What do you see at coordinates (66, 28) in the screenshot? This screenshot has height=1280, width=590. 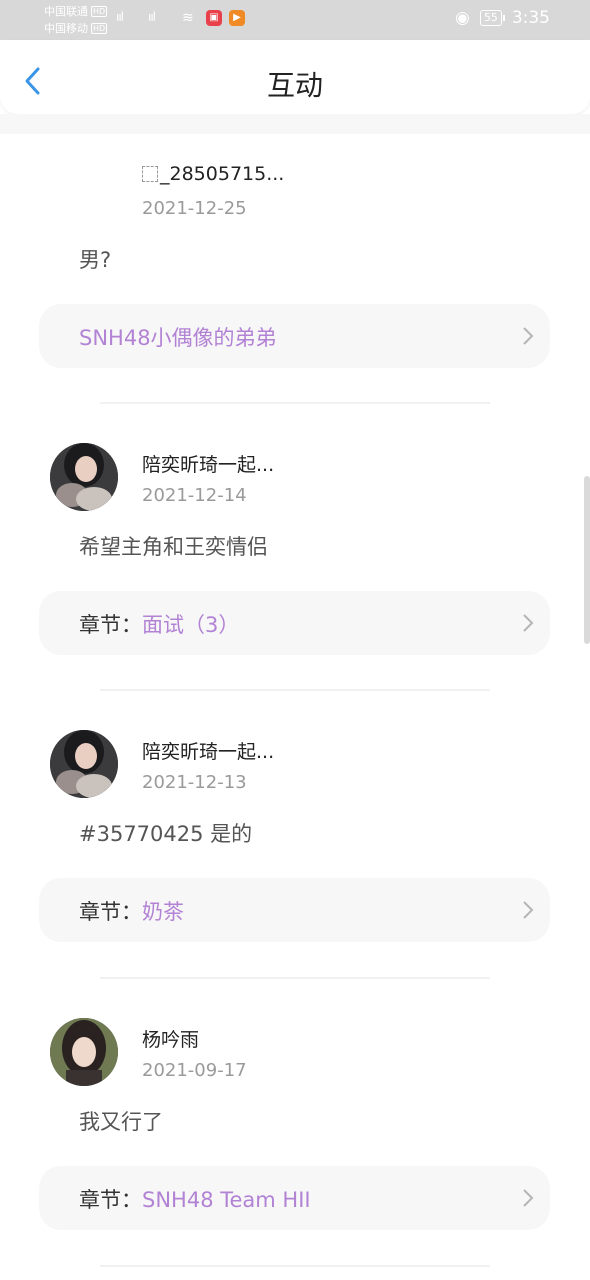 I see `carrier-2: 中国移动` at bounding box center [66, 28].